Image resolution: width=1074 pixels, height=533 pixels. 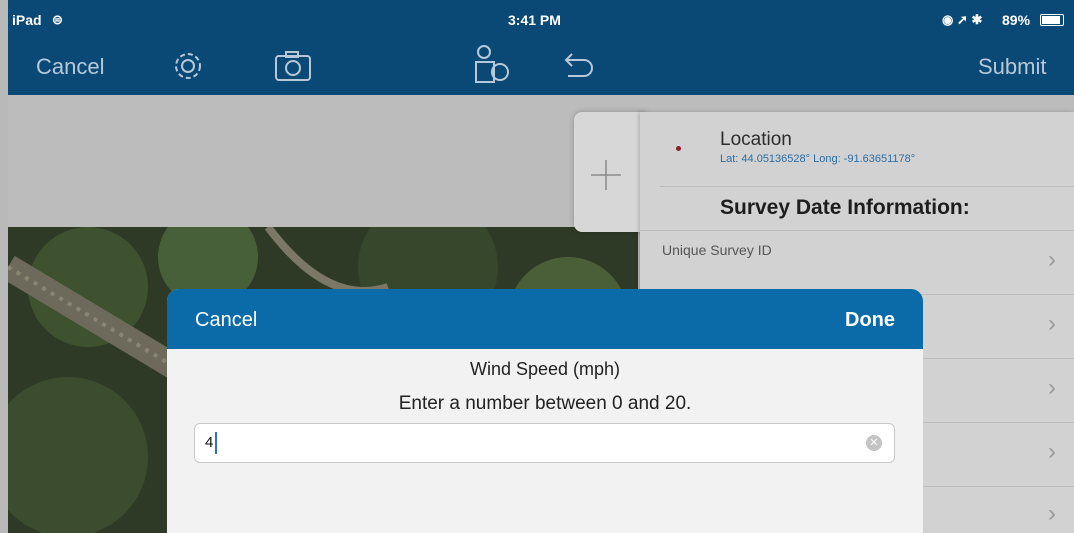 I want to click on section-header: Survey Date Information:, so click(x=857, y=208).